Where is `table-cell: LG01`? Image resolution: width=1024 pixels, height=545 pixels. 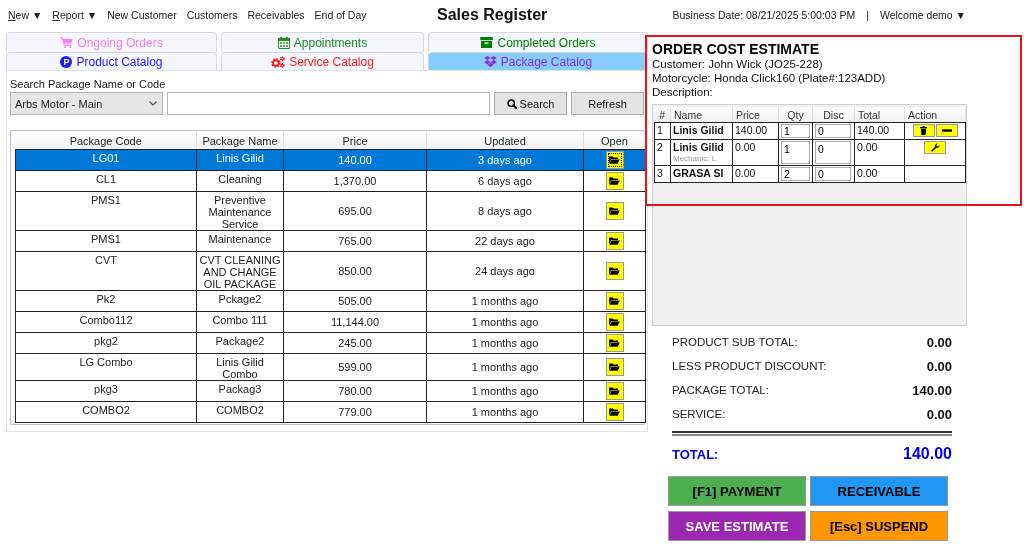
table-cell: LG01 is located at coordinates (106, 160).